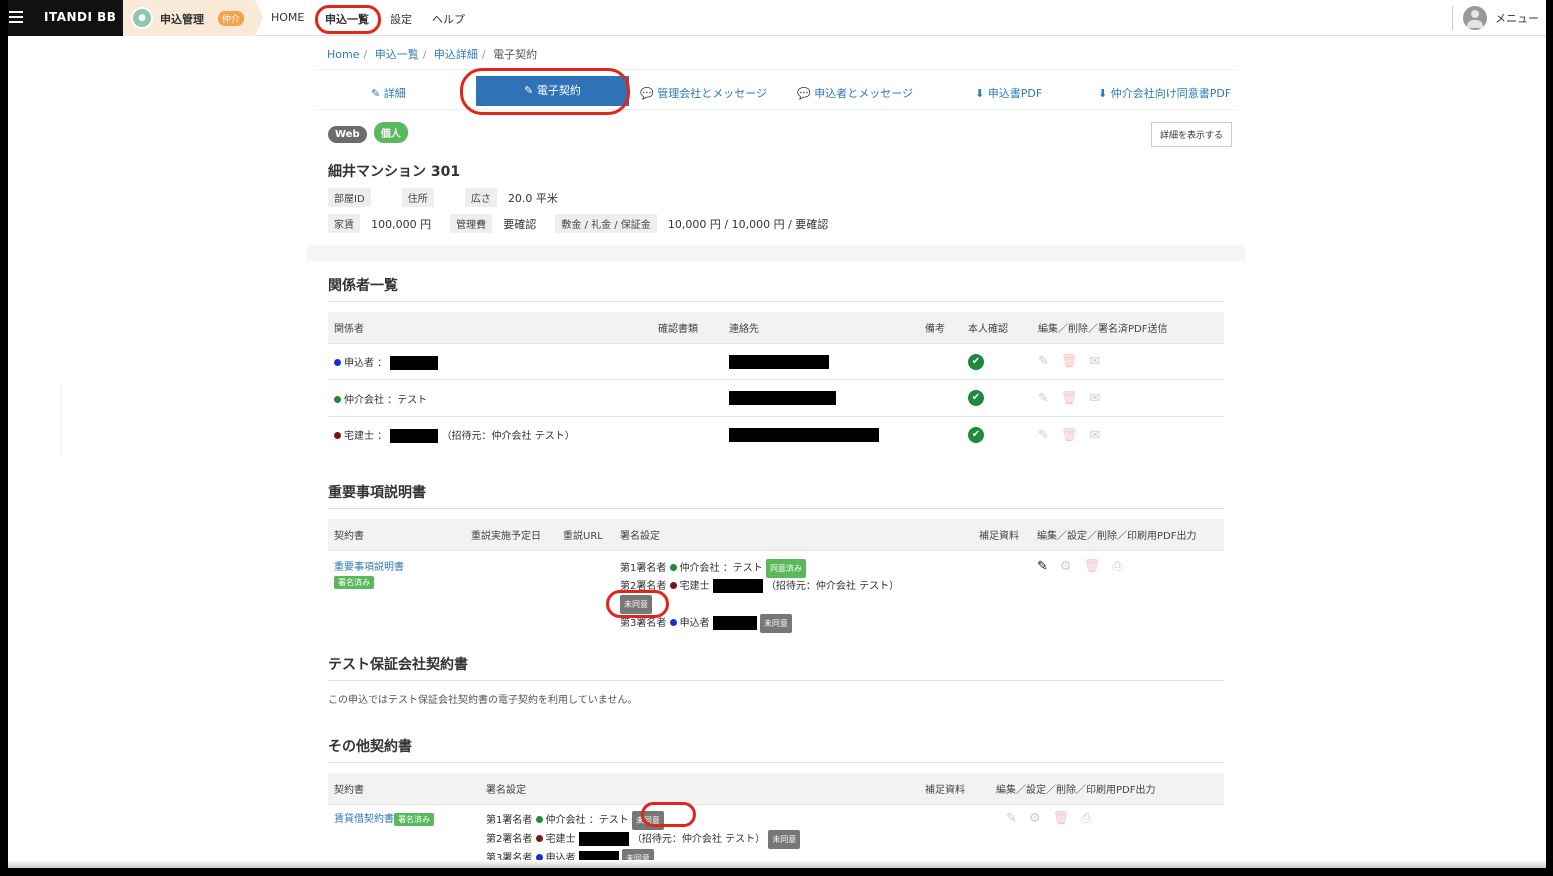  I want to click on breadcrumb-home: Home, so click(343, 54).